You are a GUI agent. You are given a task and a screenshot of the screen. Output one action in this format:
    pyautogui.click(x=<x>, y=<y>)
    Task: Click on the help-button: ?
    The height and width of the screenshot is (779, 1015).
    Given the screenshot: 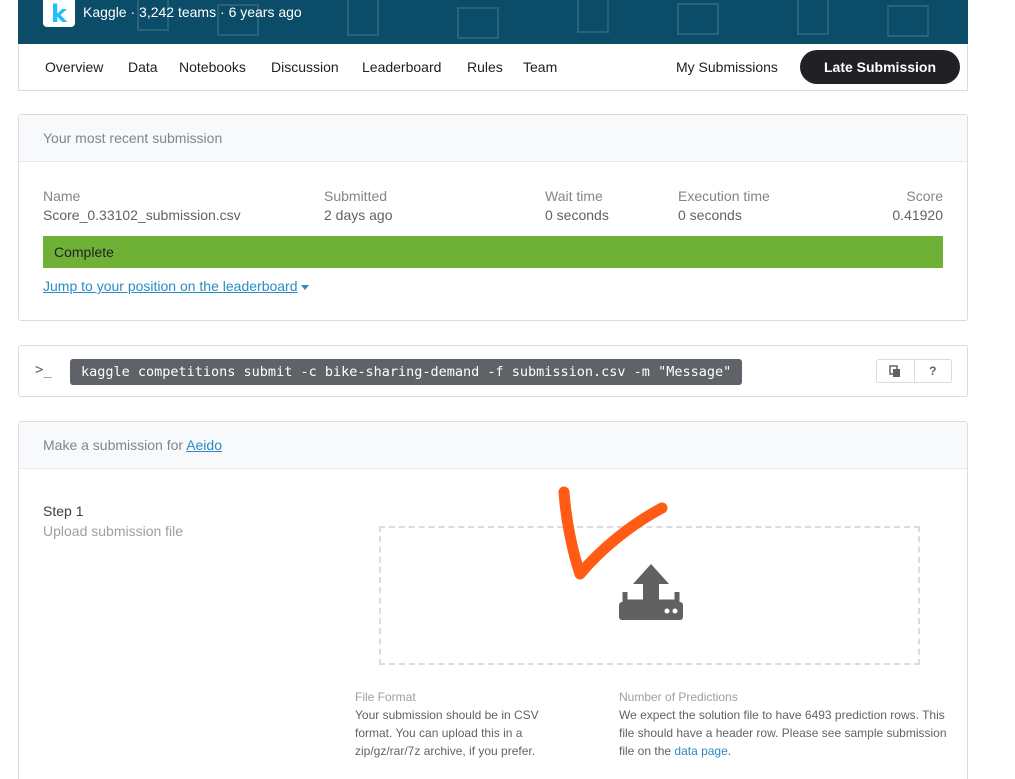 What is the action you would take?
    pyautogui.click(x=932, y=371)
    